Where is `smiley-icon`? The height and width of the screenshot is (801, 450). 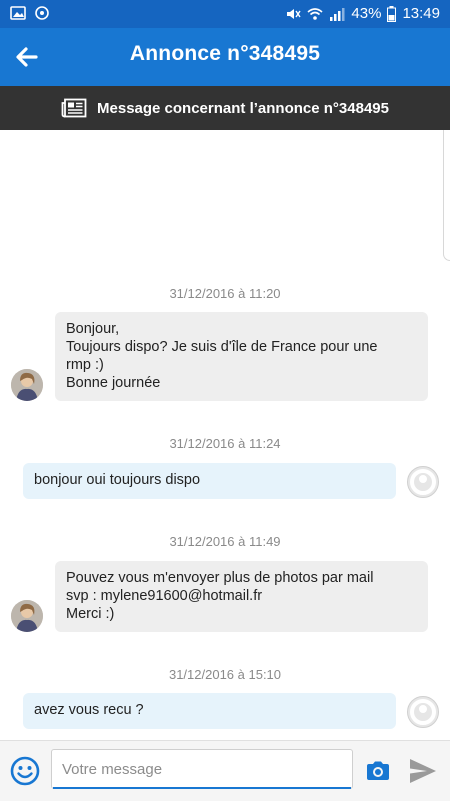 smiley-icon is located at coordinates (25, 771).